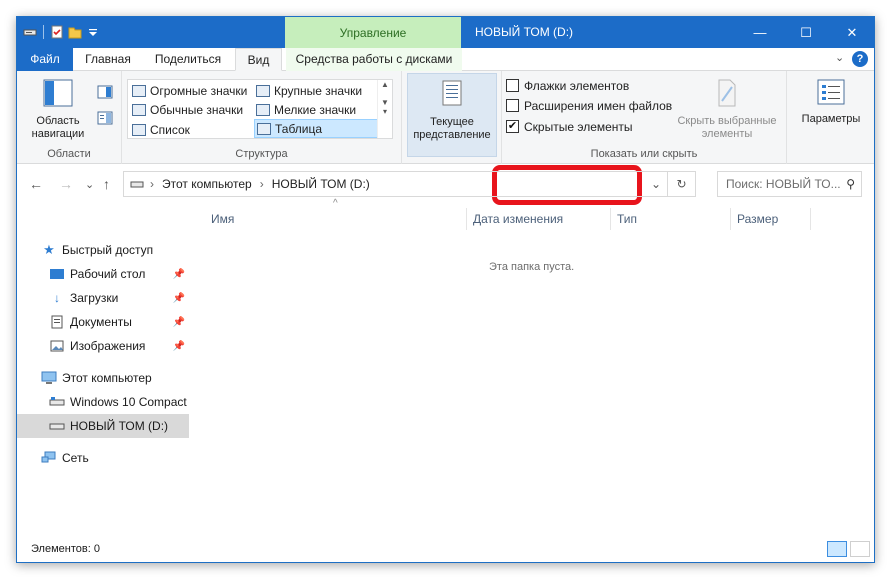  Describe the element at coordinates (103, 322) in the screenshot. I see `nav-documents: Документы 📌` at that location.